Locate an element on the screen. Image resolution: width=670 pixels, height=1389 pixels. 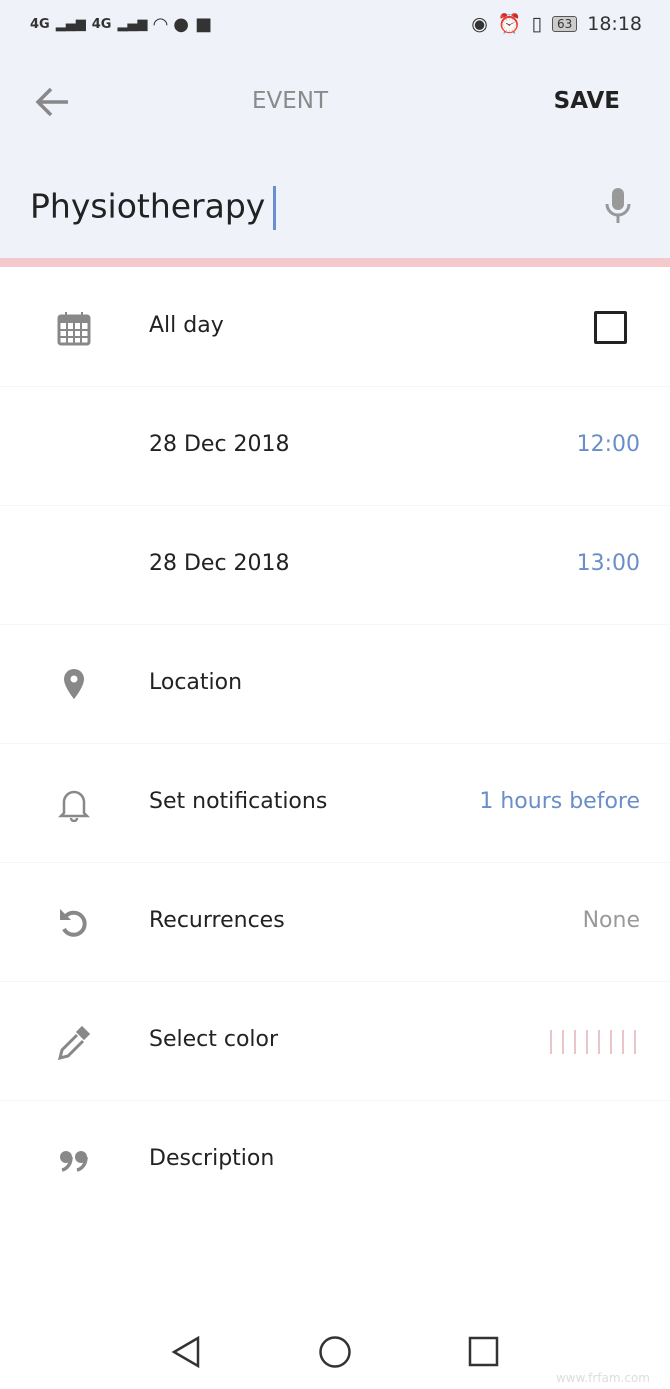
color-swatches is located at coordinates (593, 1042).